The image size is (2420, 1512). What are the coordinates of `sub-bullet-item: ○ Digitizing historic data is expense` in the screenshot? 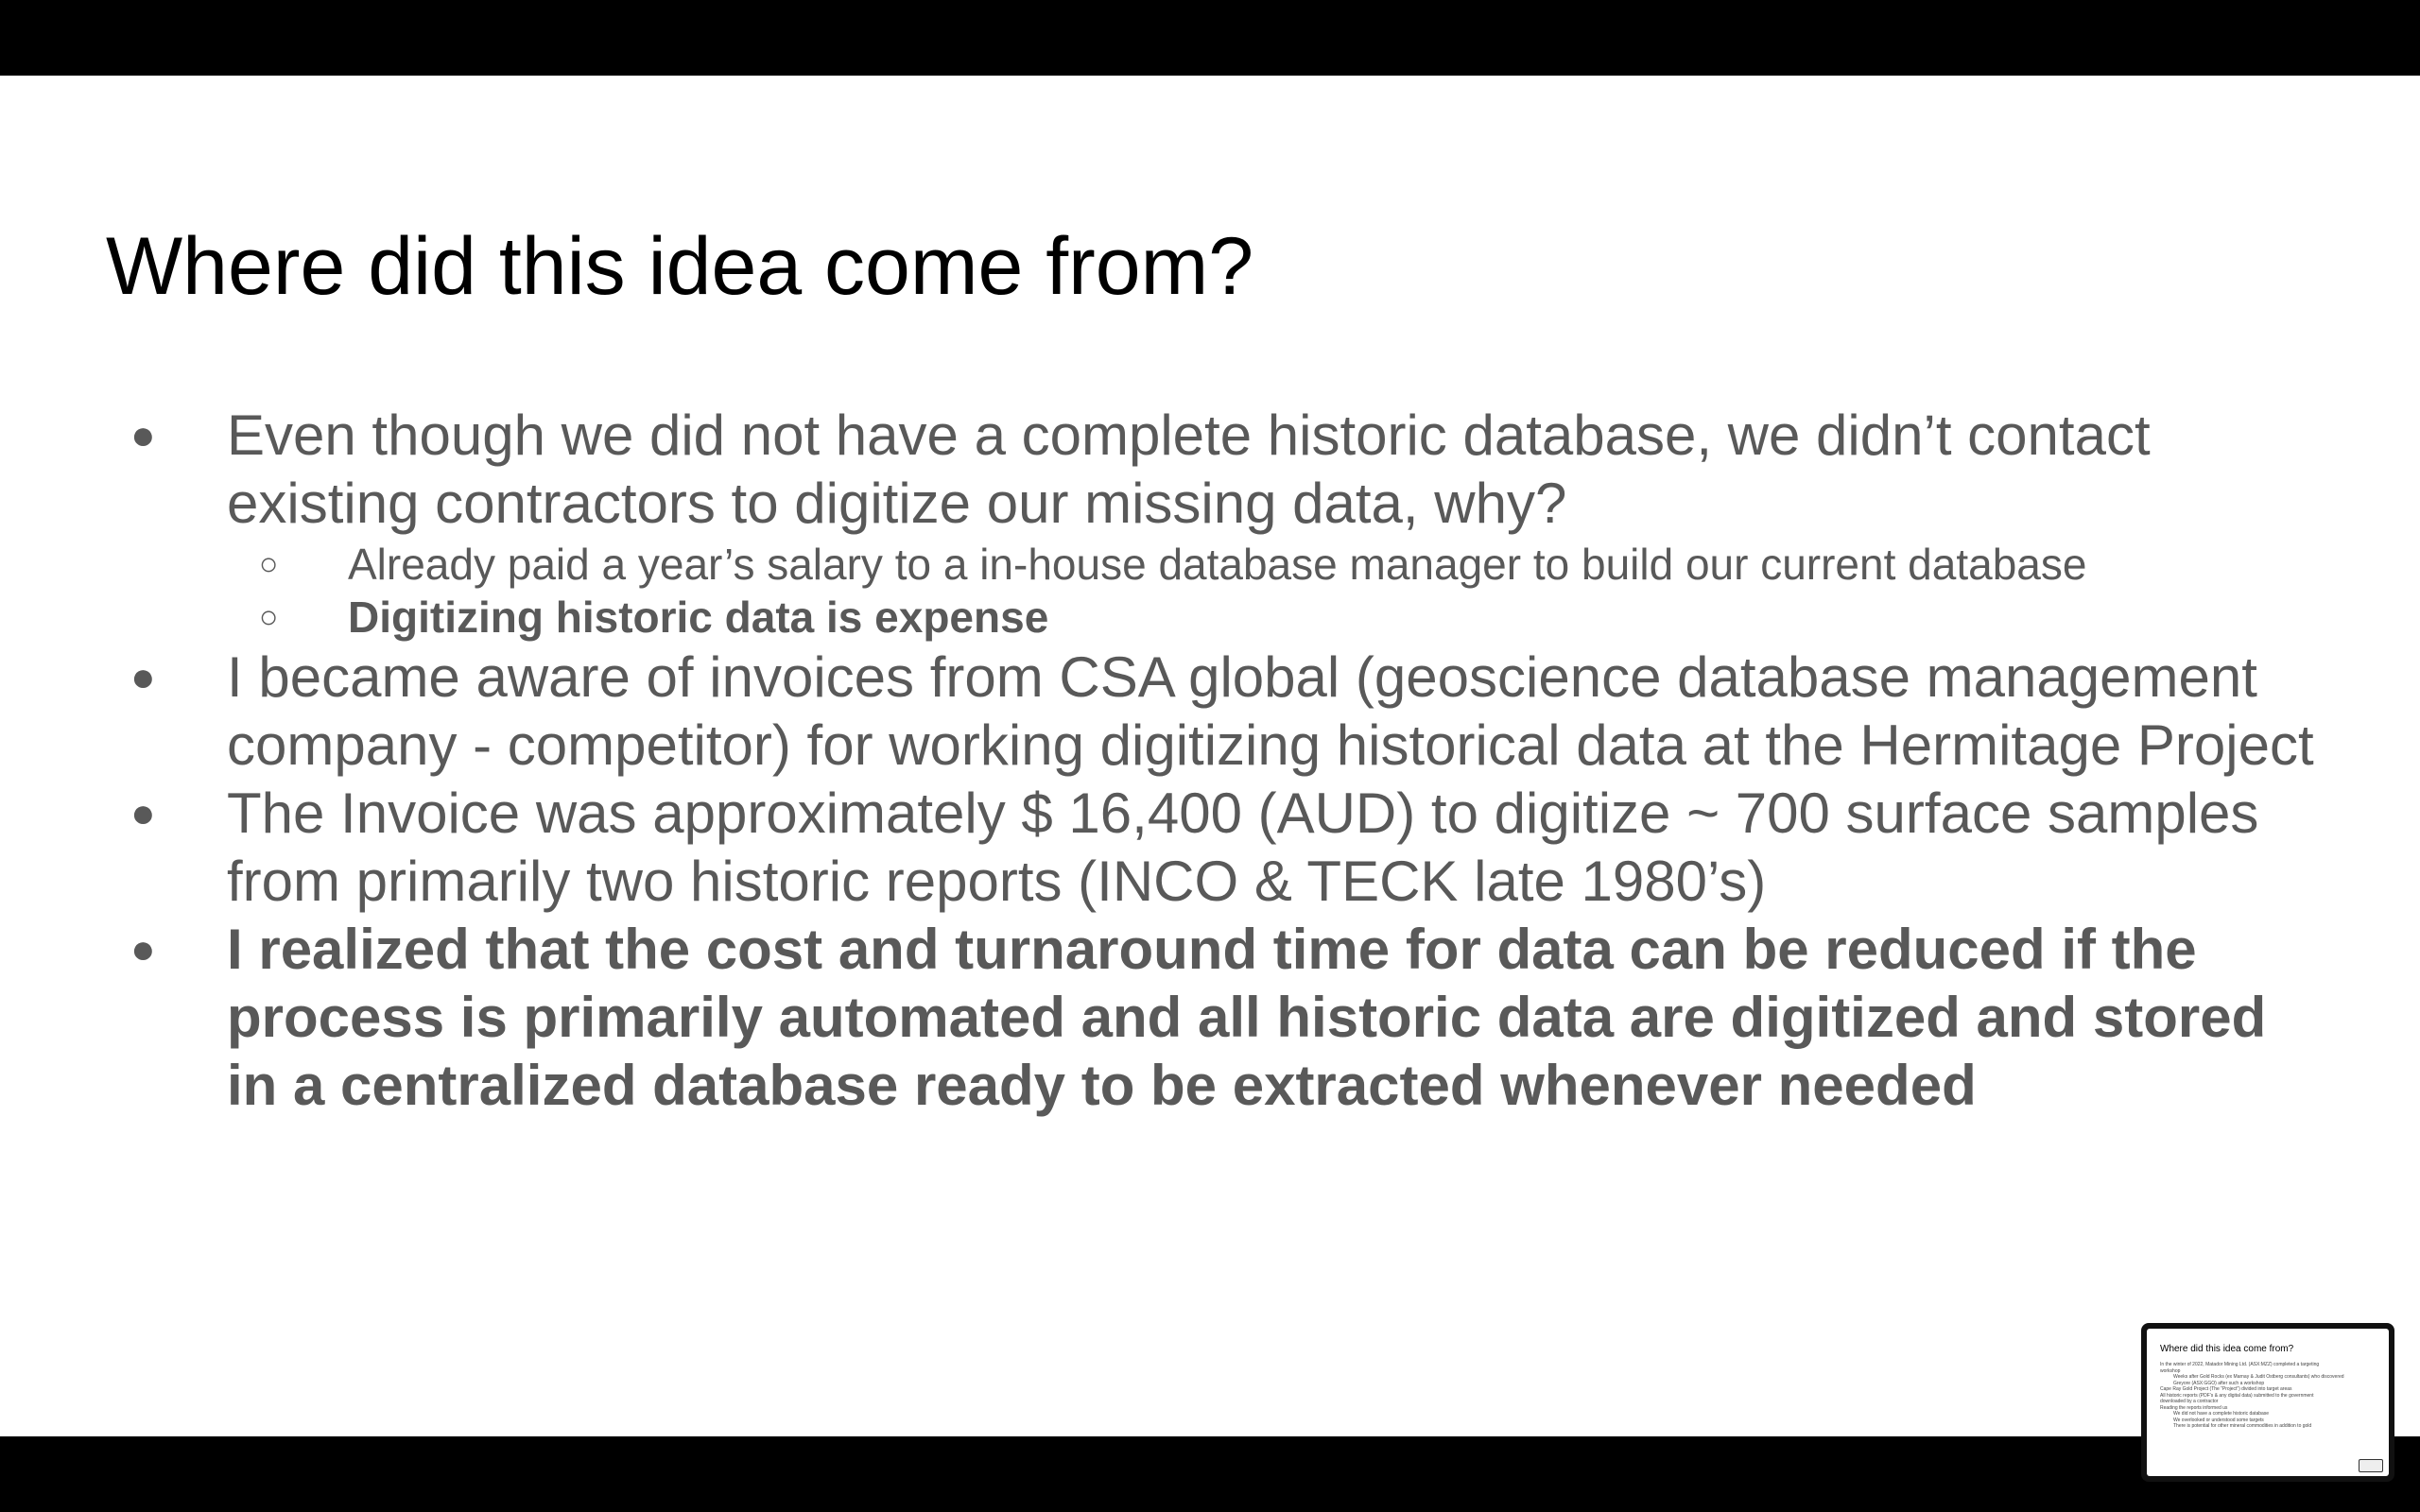 It's located at (1296, 617).